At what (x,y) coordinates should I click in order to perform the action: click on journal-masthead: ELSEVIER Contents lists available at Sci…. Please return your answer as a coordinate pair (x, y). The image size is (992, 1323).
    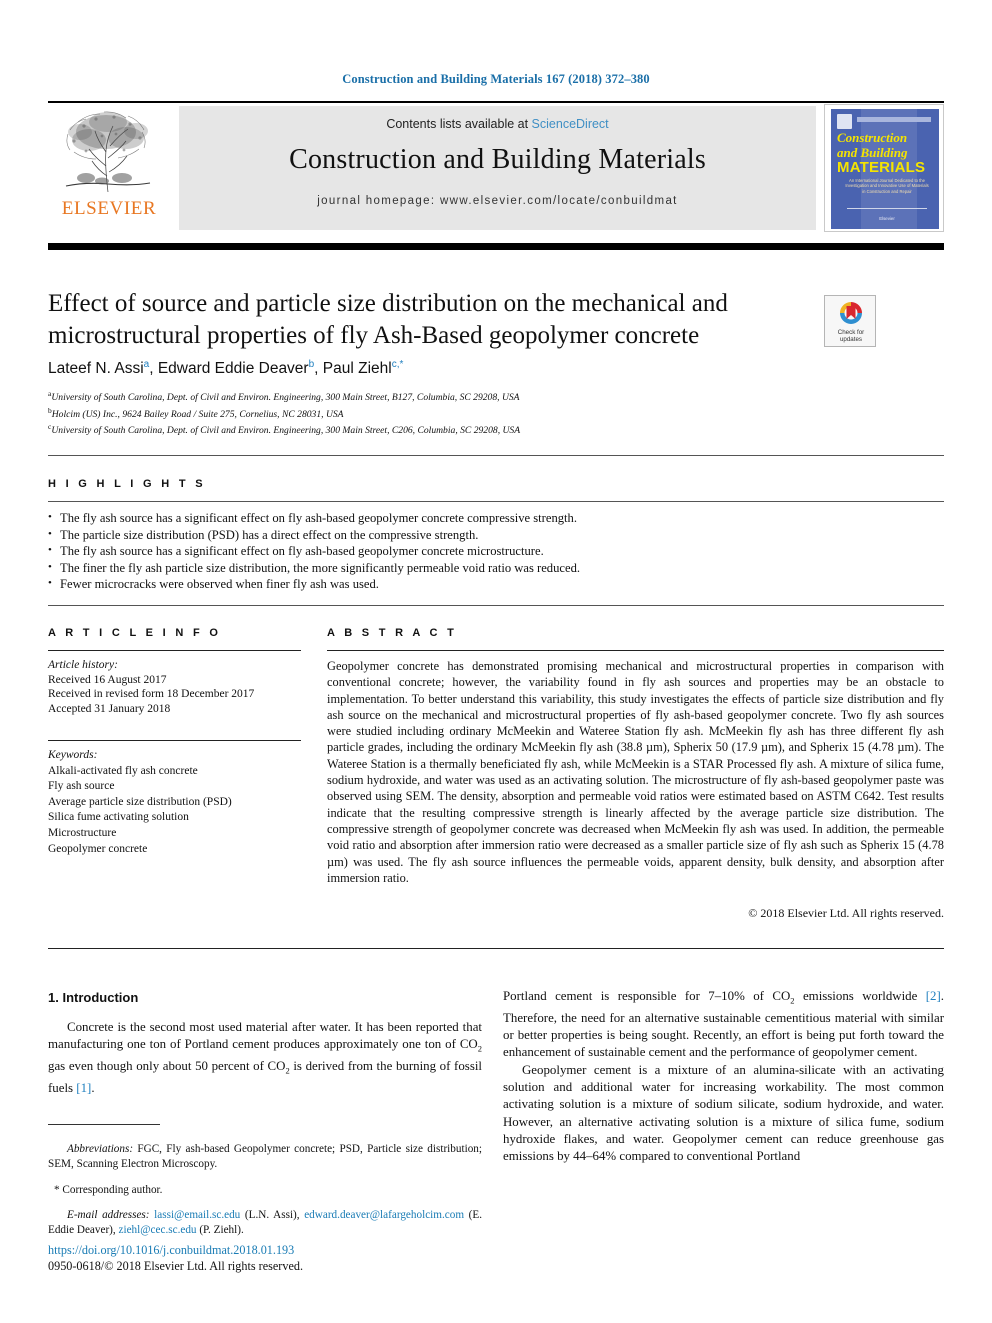
    Looking at the image, I should click on (496, 167).